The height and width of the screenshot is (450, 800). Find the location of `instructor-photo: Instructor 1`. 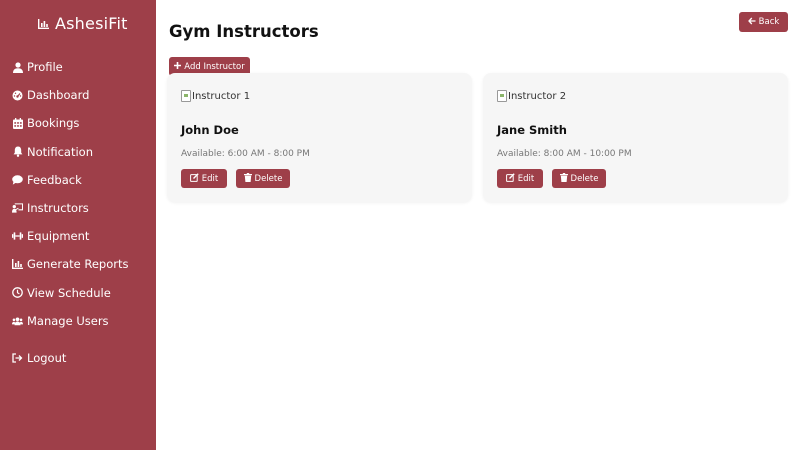

instructor-photo: Instructor 1 is located at coordinates (215, 96).